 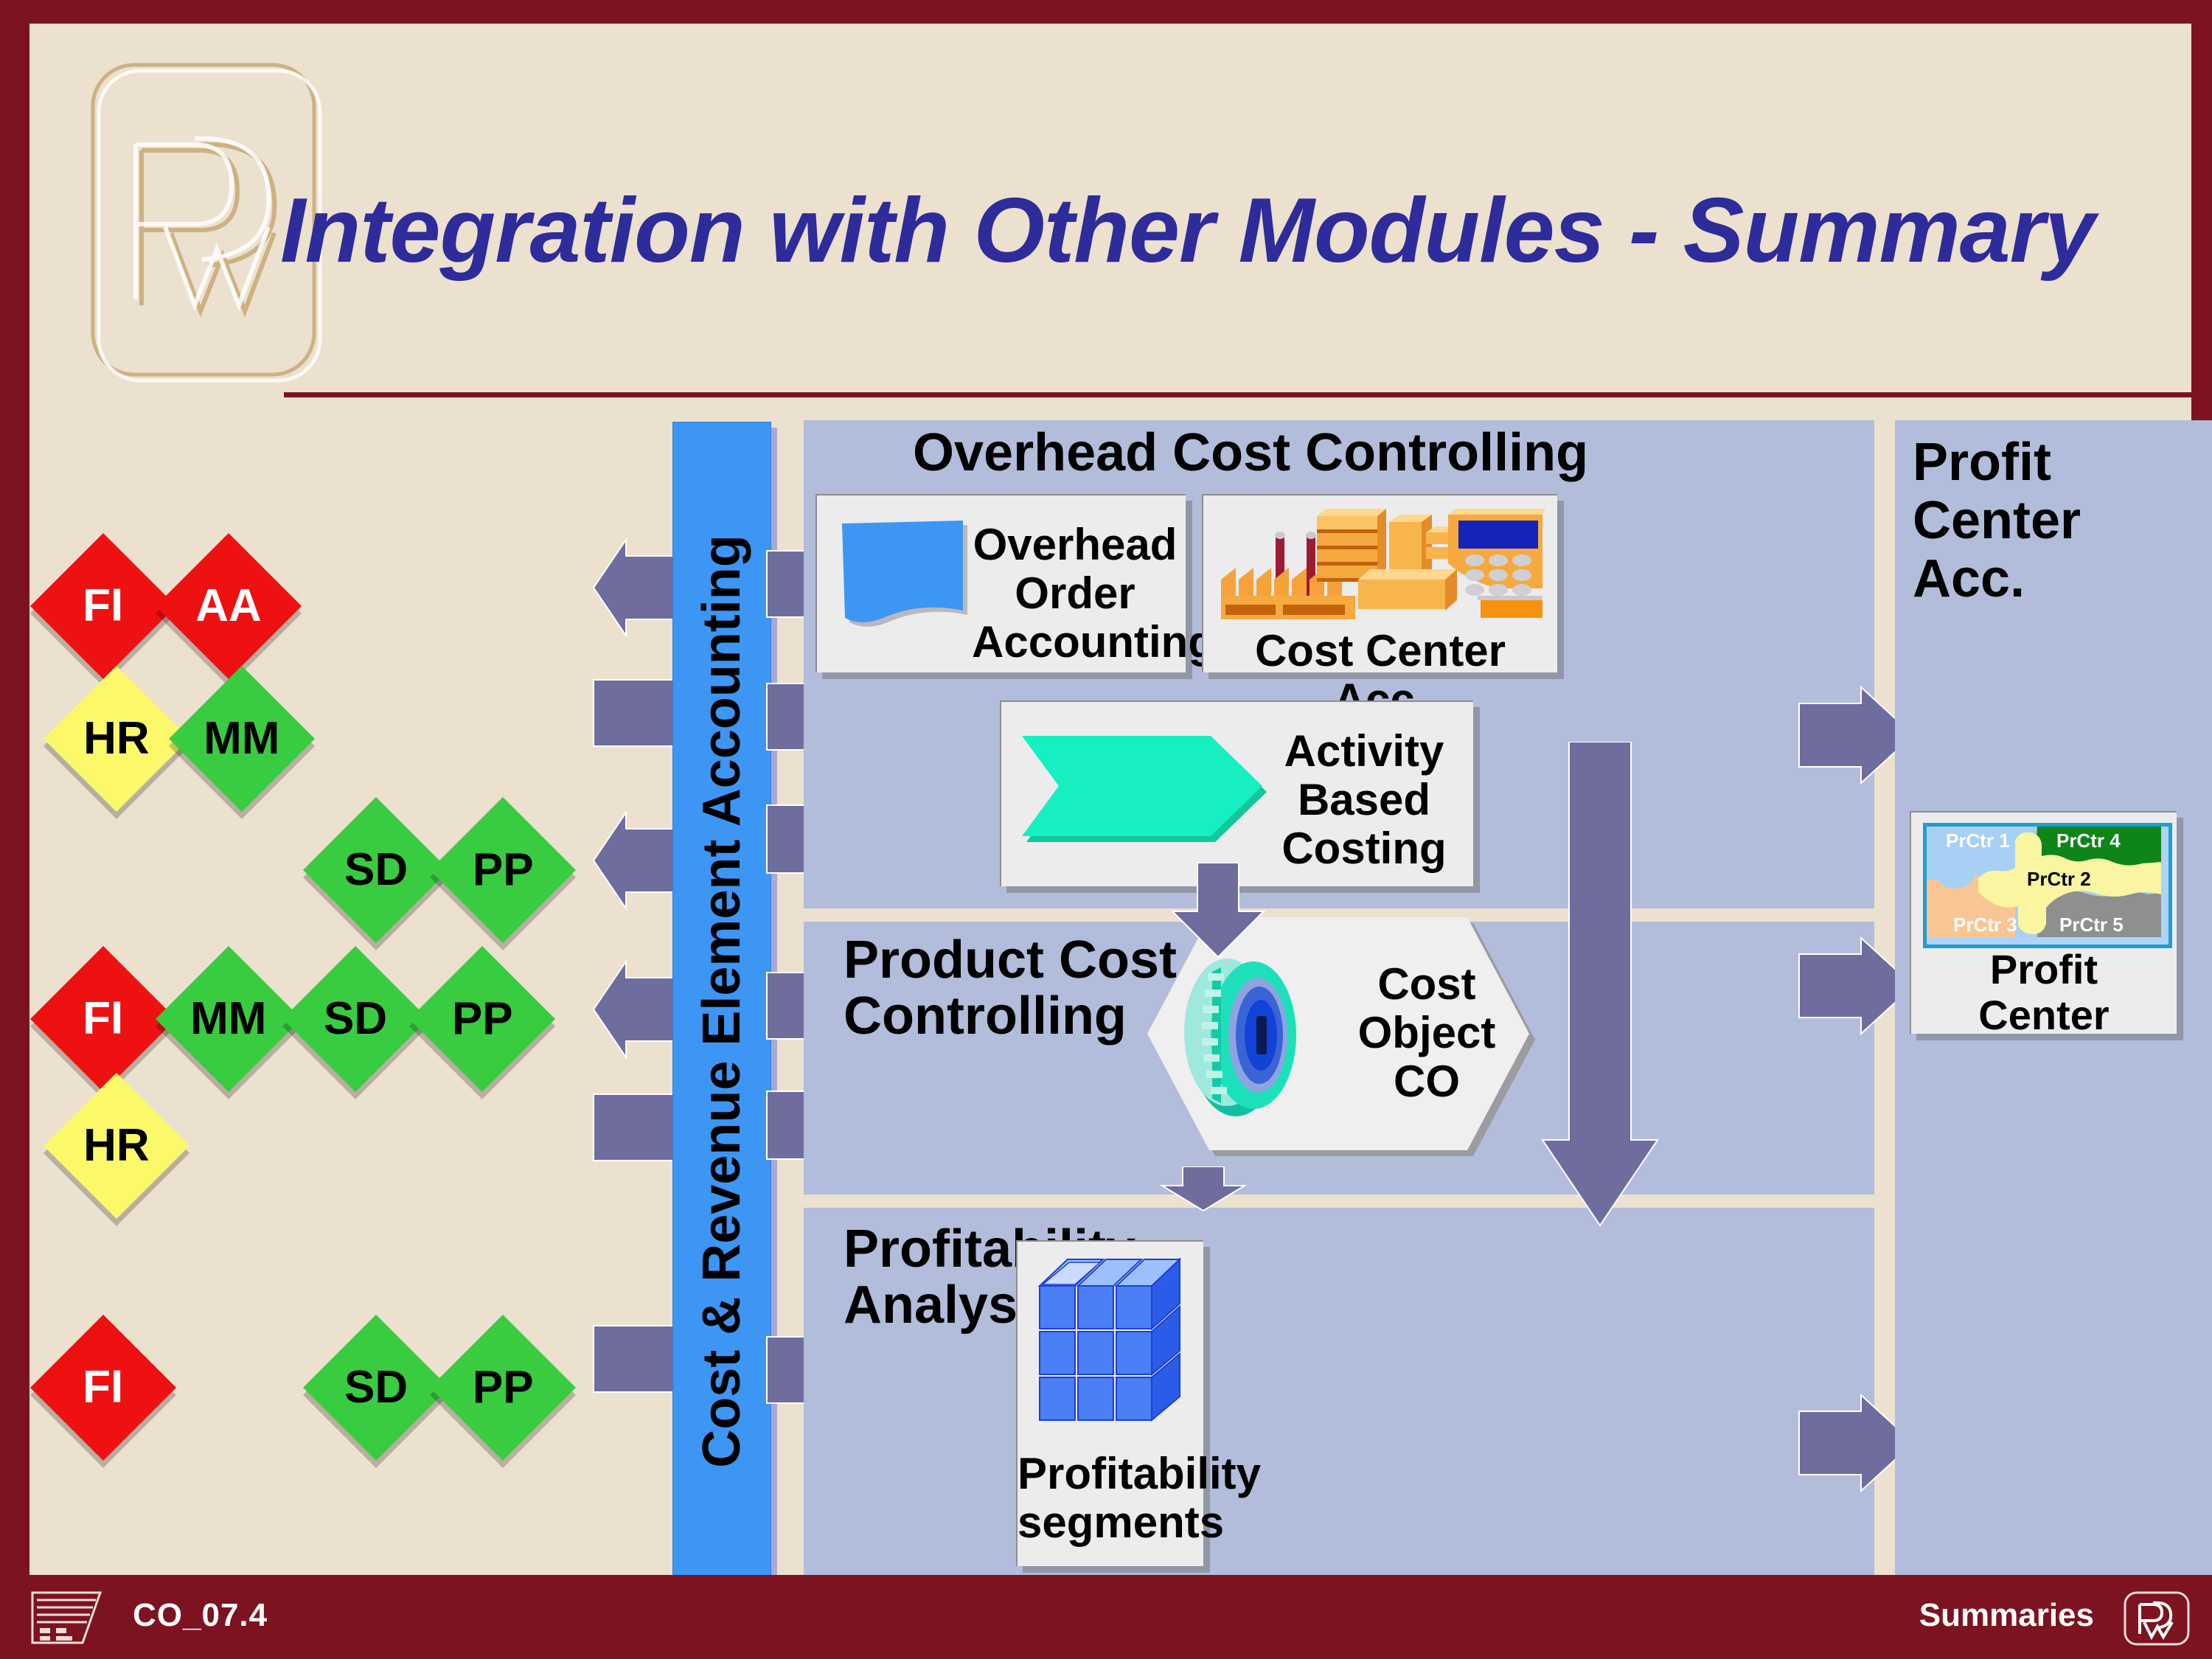 I want to click on cube-grid-icon, so click(x=1110, y=1345).